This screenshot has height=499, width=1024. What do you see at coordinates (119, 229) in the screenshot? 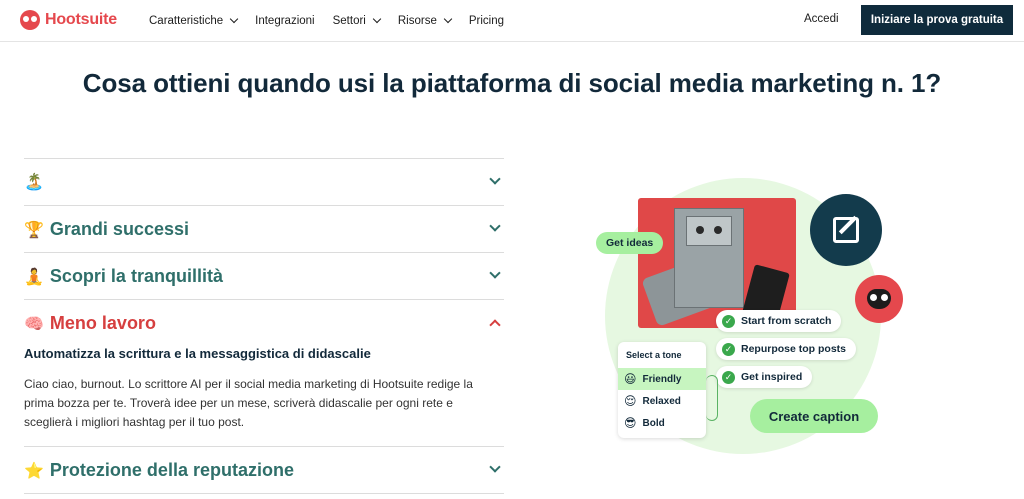
I see `accordion-item-label: Grandi successi` at bounding box center [119, 229].